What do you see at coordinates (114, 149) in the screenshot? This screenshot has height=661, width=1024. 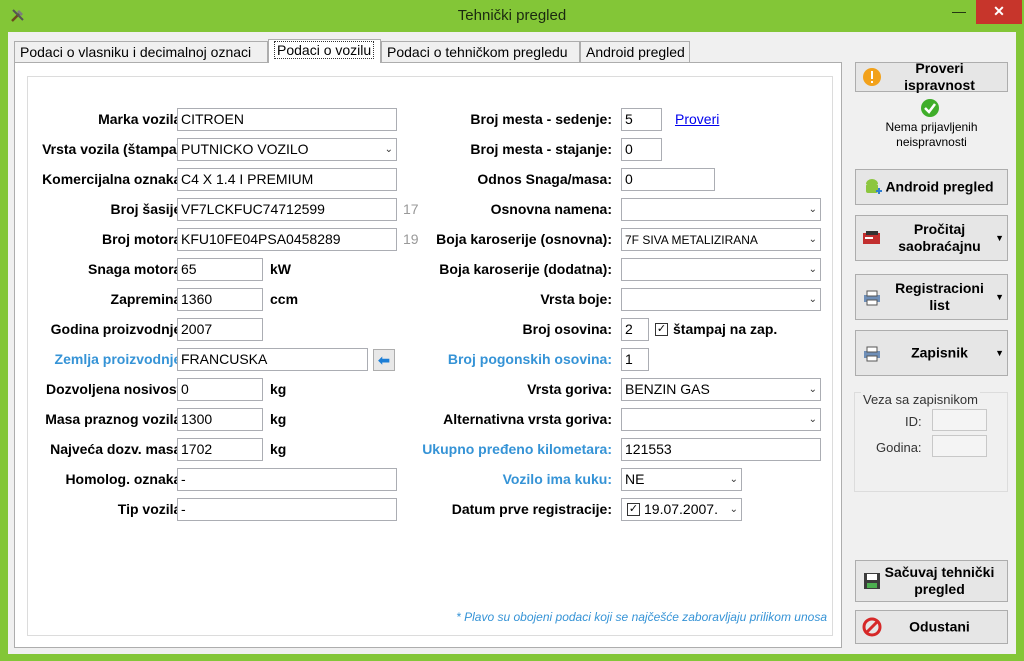 I see `vrsta-label: Vrsta vozila (štampa):` at bounding box center [114, 149].